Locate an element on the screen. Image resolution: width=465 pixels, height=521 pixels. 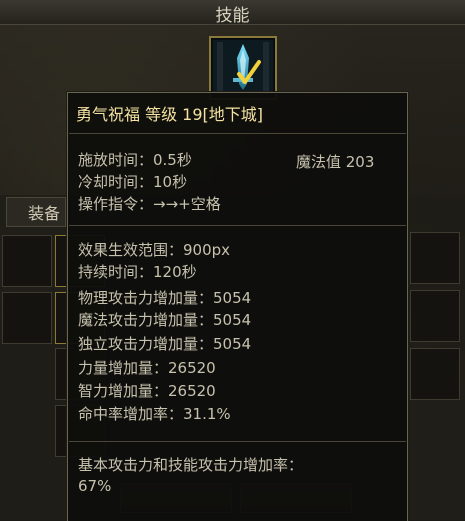
effect-row: 命中率增加率：31.1% is located at coordinates (154, 414).